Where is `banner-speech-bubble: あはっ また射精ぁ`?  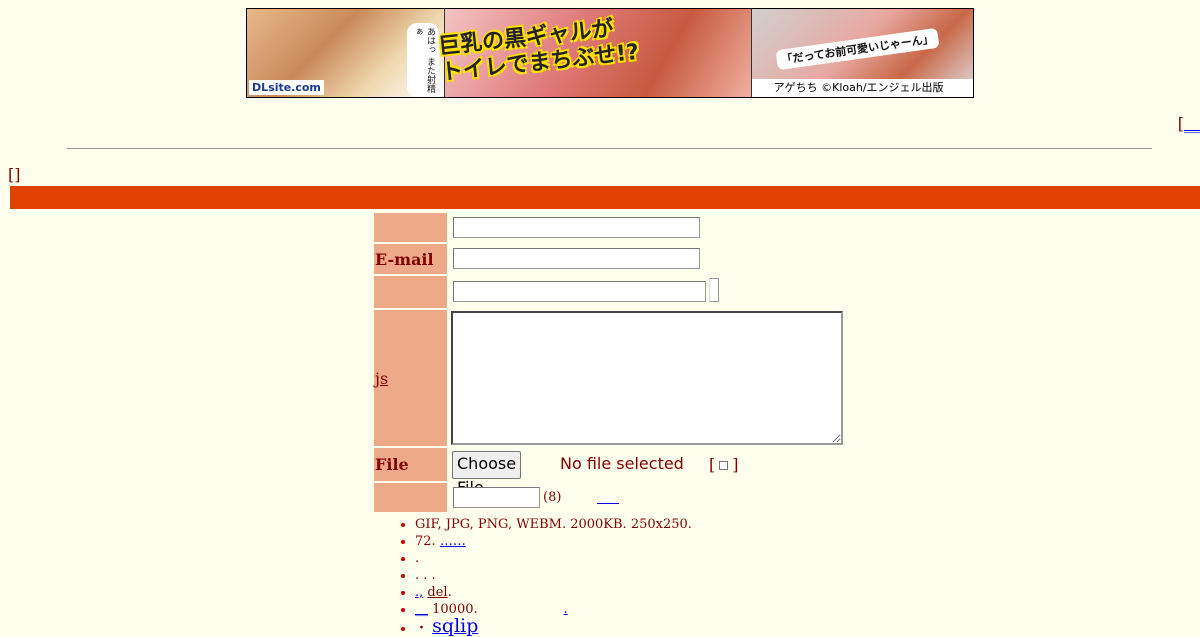 banner-speech-bubble: あはっ また射精ぁ is located at coordinates (423, 60).